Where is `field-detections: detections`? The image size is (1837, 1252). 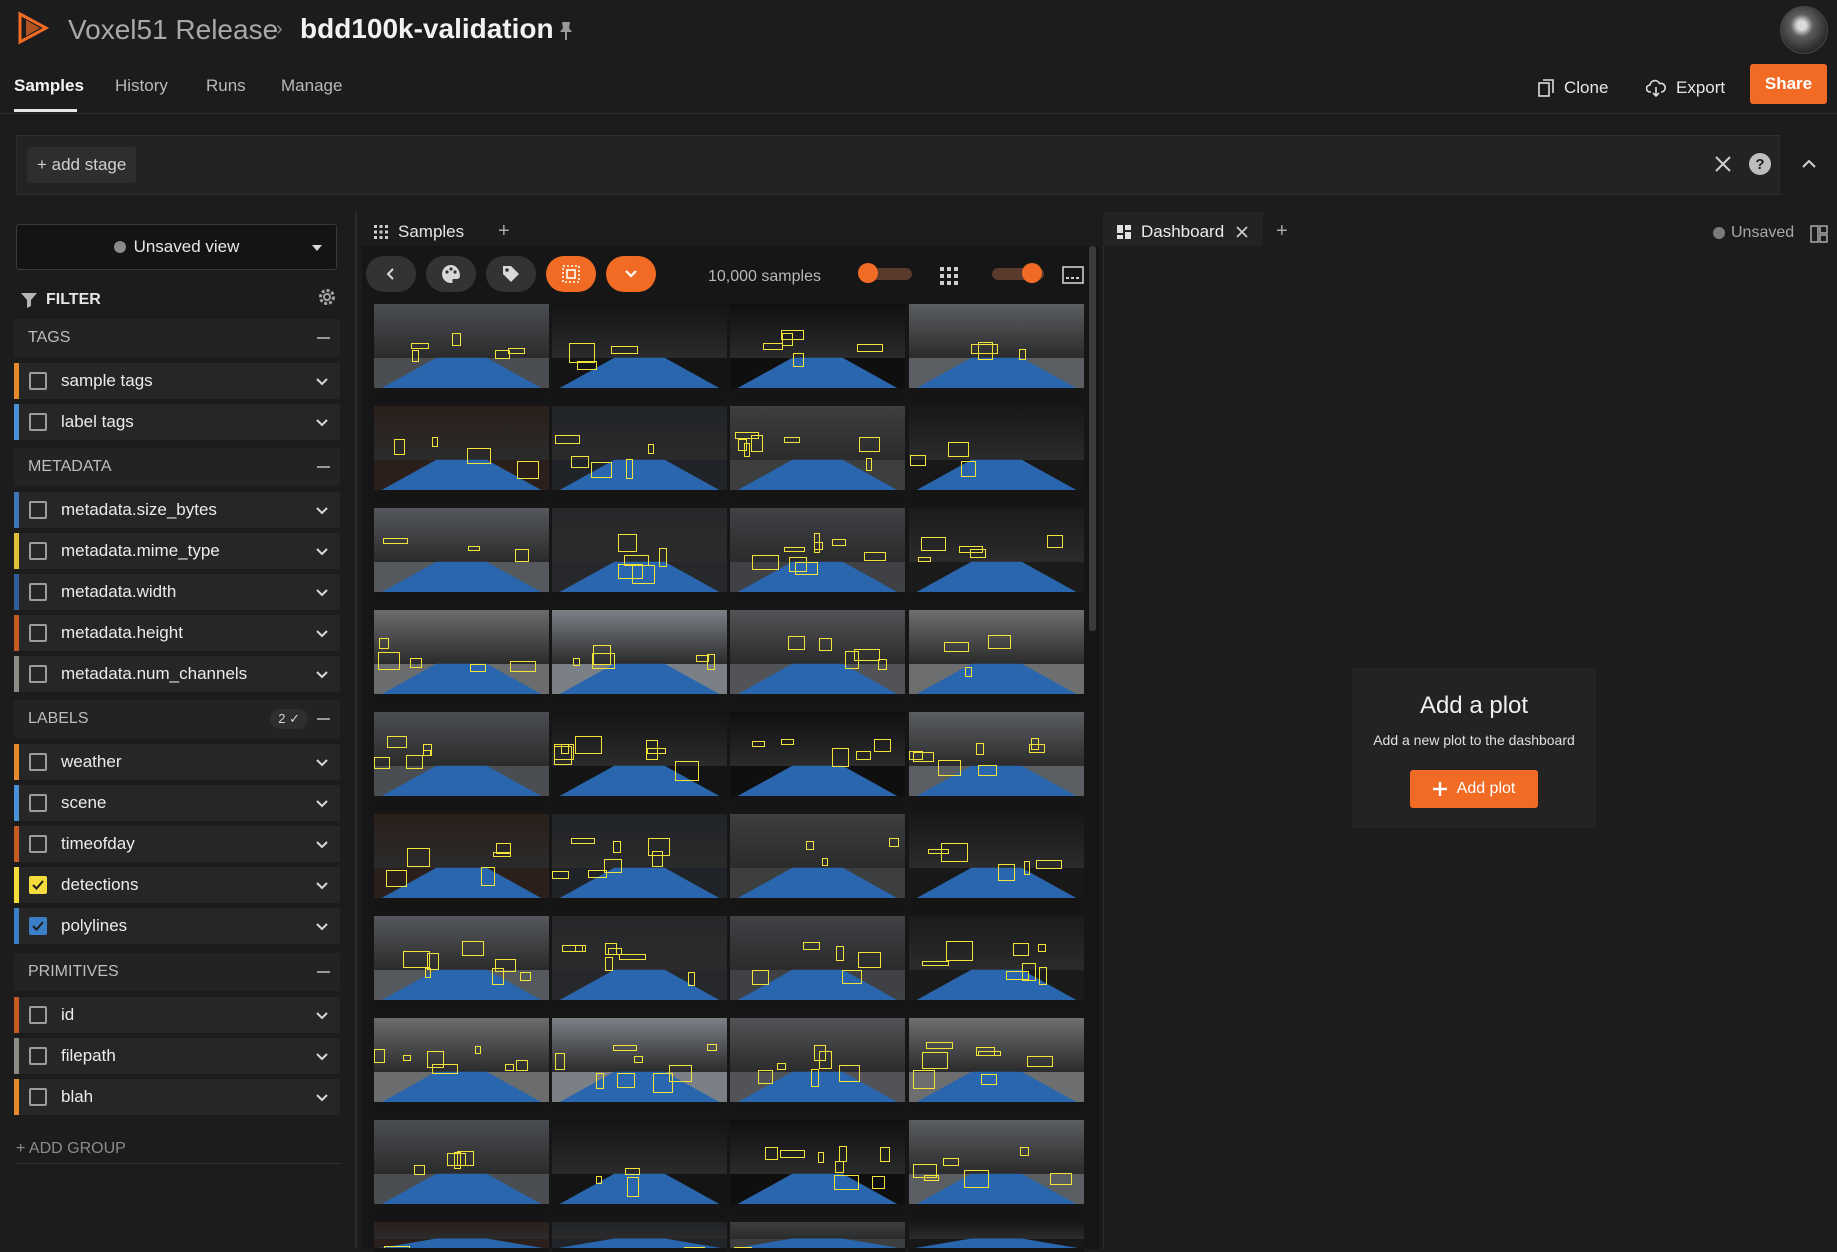
field-detections: detections is located at coordinates (177, 885).